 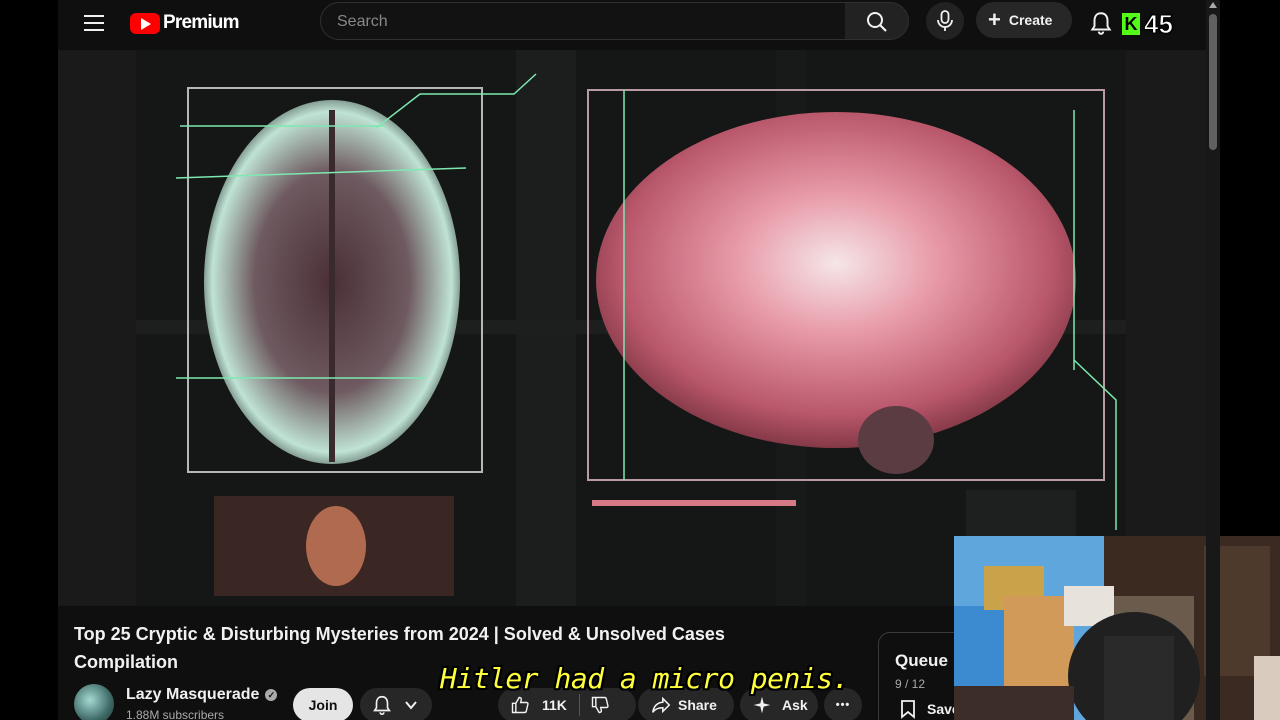 What do you see at coordinates (921, 660) in the screenshot?
I see `queue-title: Queue` at bounding box center [921, 660].